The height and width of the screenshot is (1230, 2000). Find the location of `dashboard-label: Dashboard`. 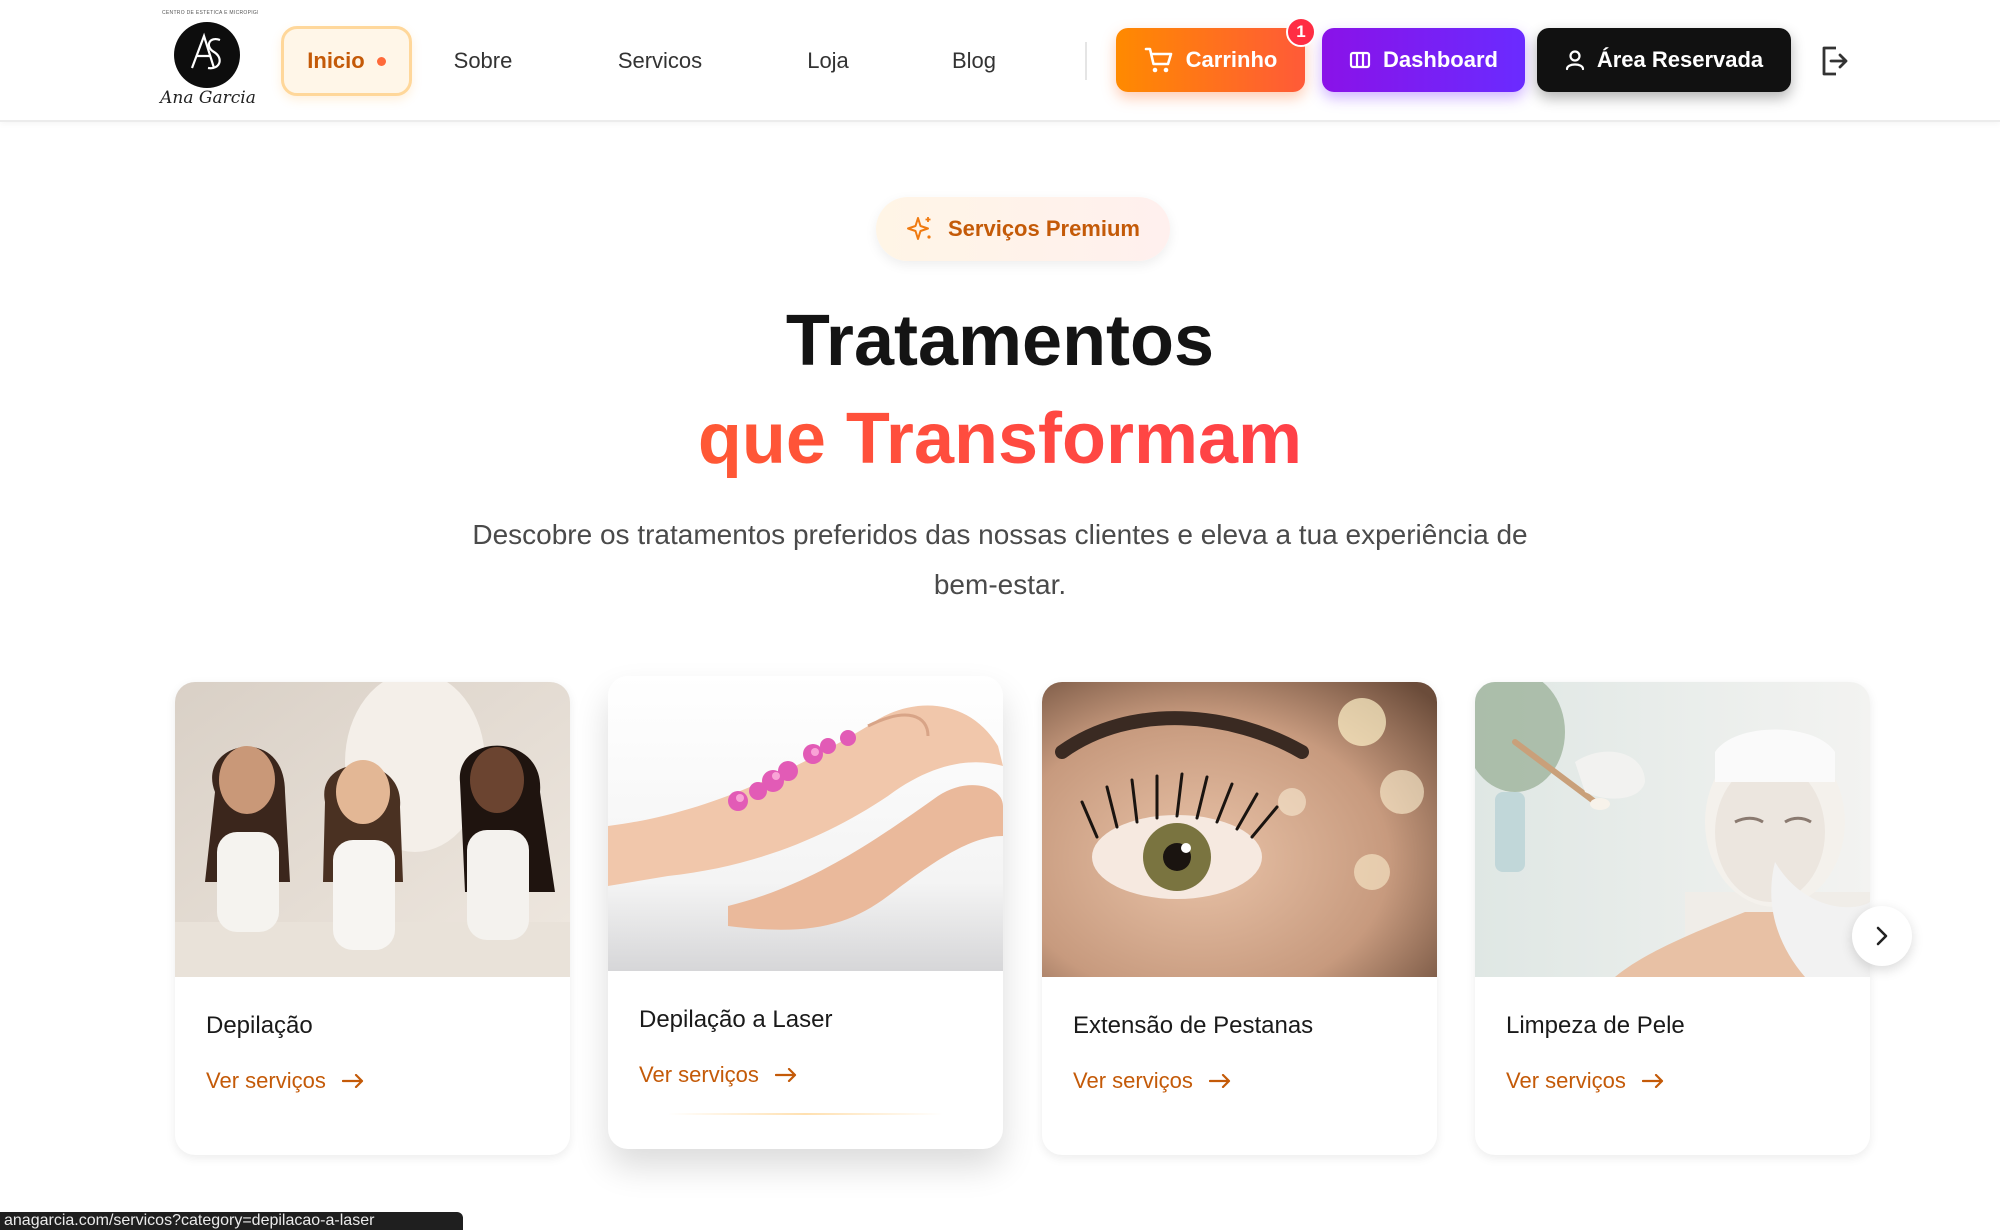

dashboard-label: Dashboard is located at coordinates (1440, 59).